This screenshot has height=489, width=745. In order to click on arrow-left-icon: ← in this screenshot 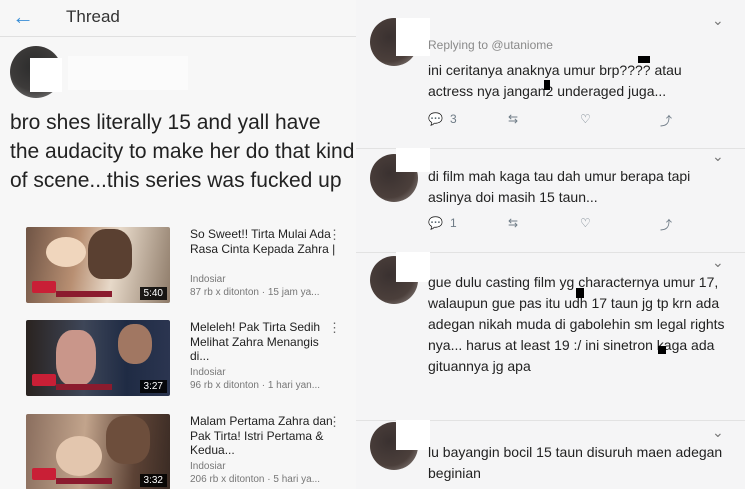, I will do `click(23, 17)`.